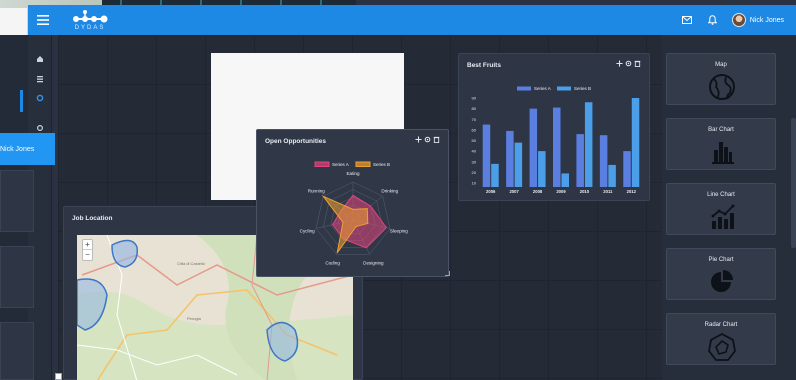 This screenshot has height=380, width=796. I want to click on mail-icon, so click(687, 20).